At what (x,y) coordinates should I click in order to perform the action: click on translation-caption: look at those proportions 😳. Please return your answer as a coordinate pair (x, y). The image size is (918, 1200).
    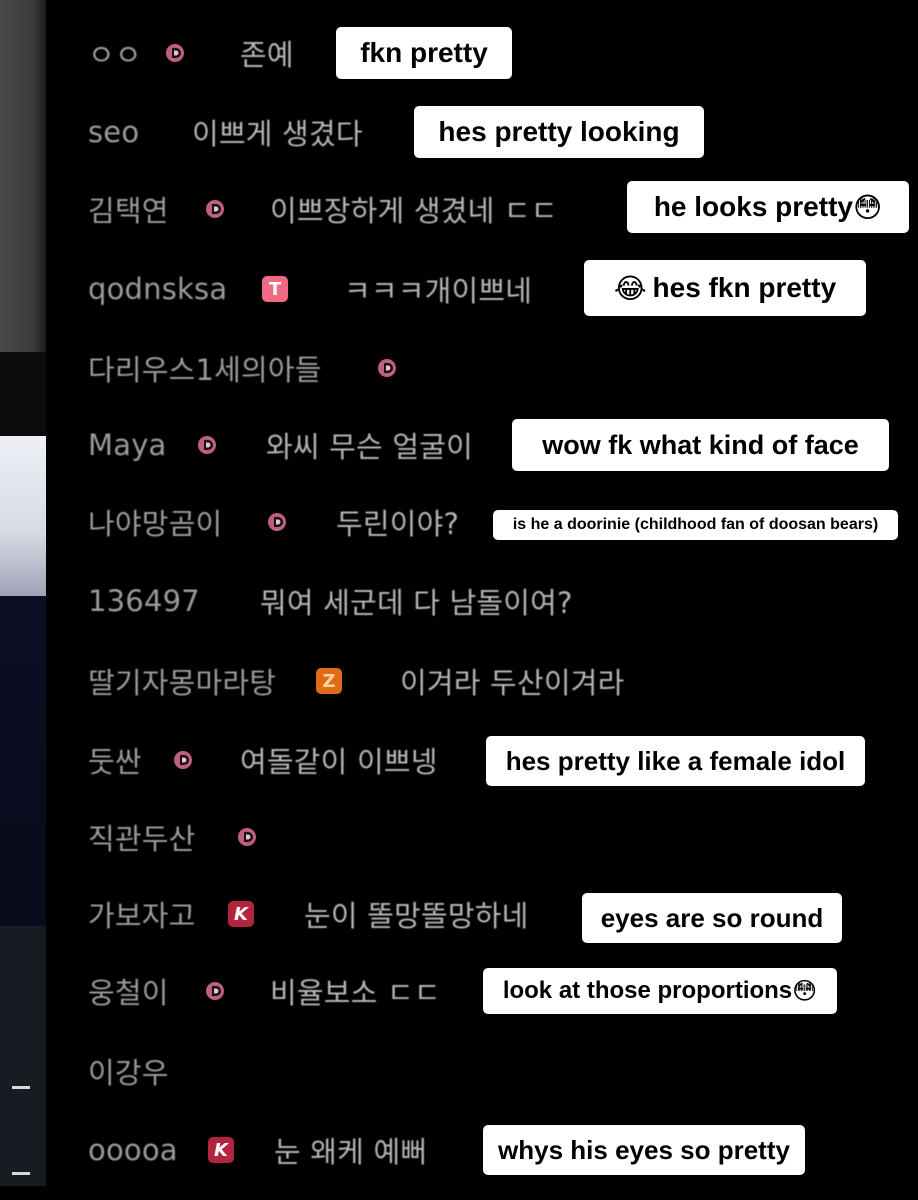
    Looking at the image, I should click on (660, 991).